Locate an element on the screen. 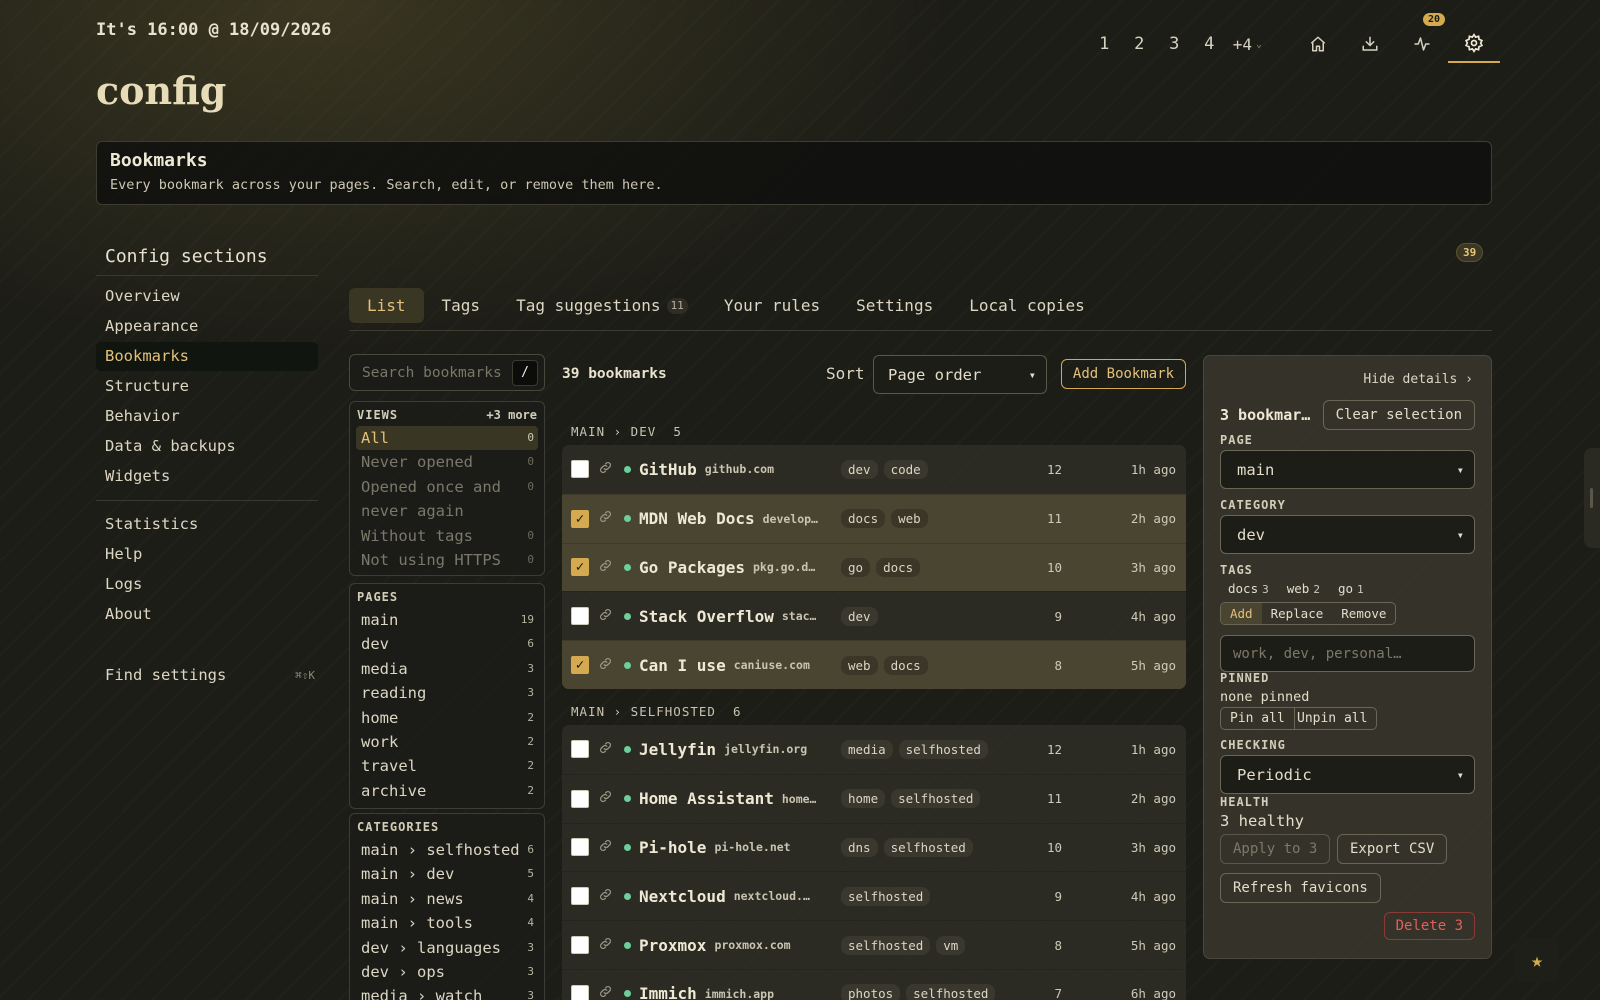 The width and height of the screenshot is (1600, 1000). side-drawer-handle is located at coordinates (1592, 498).